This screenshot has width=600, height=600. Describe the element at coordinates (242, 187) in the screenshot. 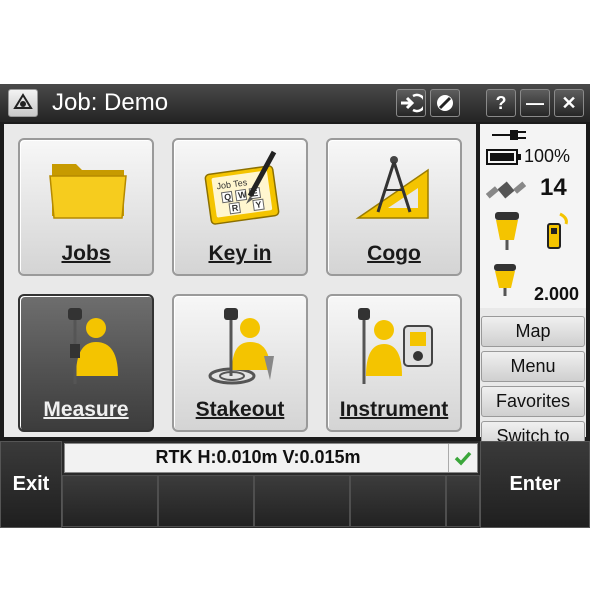

I see `keyin-icon: Job Tes Q W E R Y` at that location.